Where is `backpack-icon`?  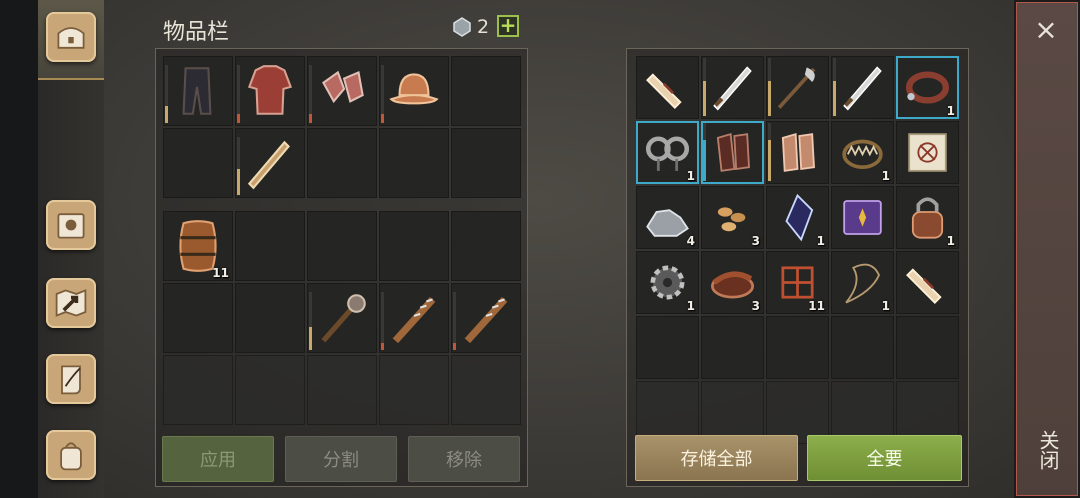
backpack-icon is located at coordinates (71, 455).